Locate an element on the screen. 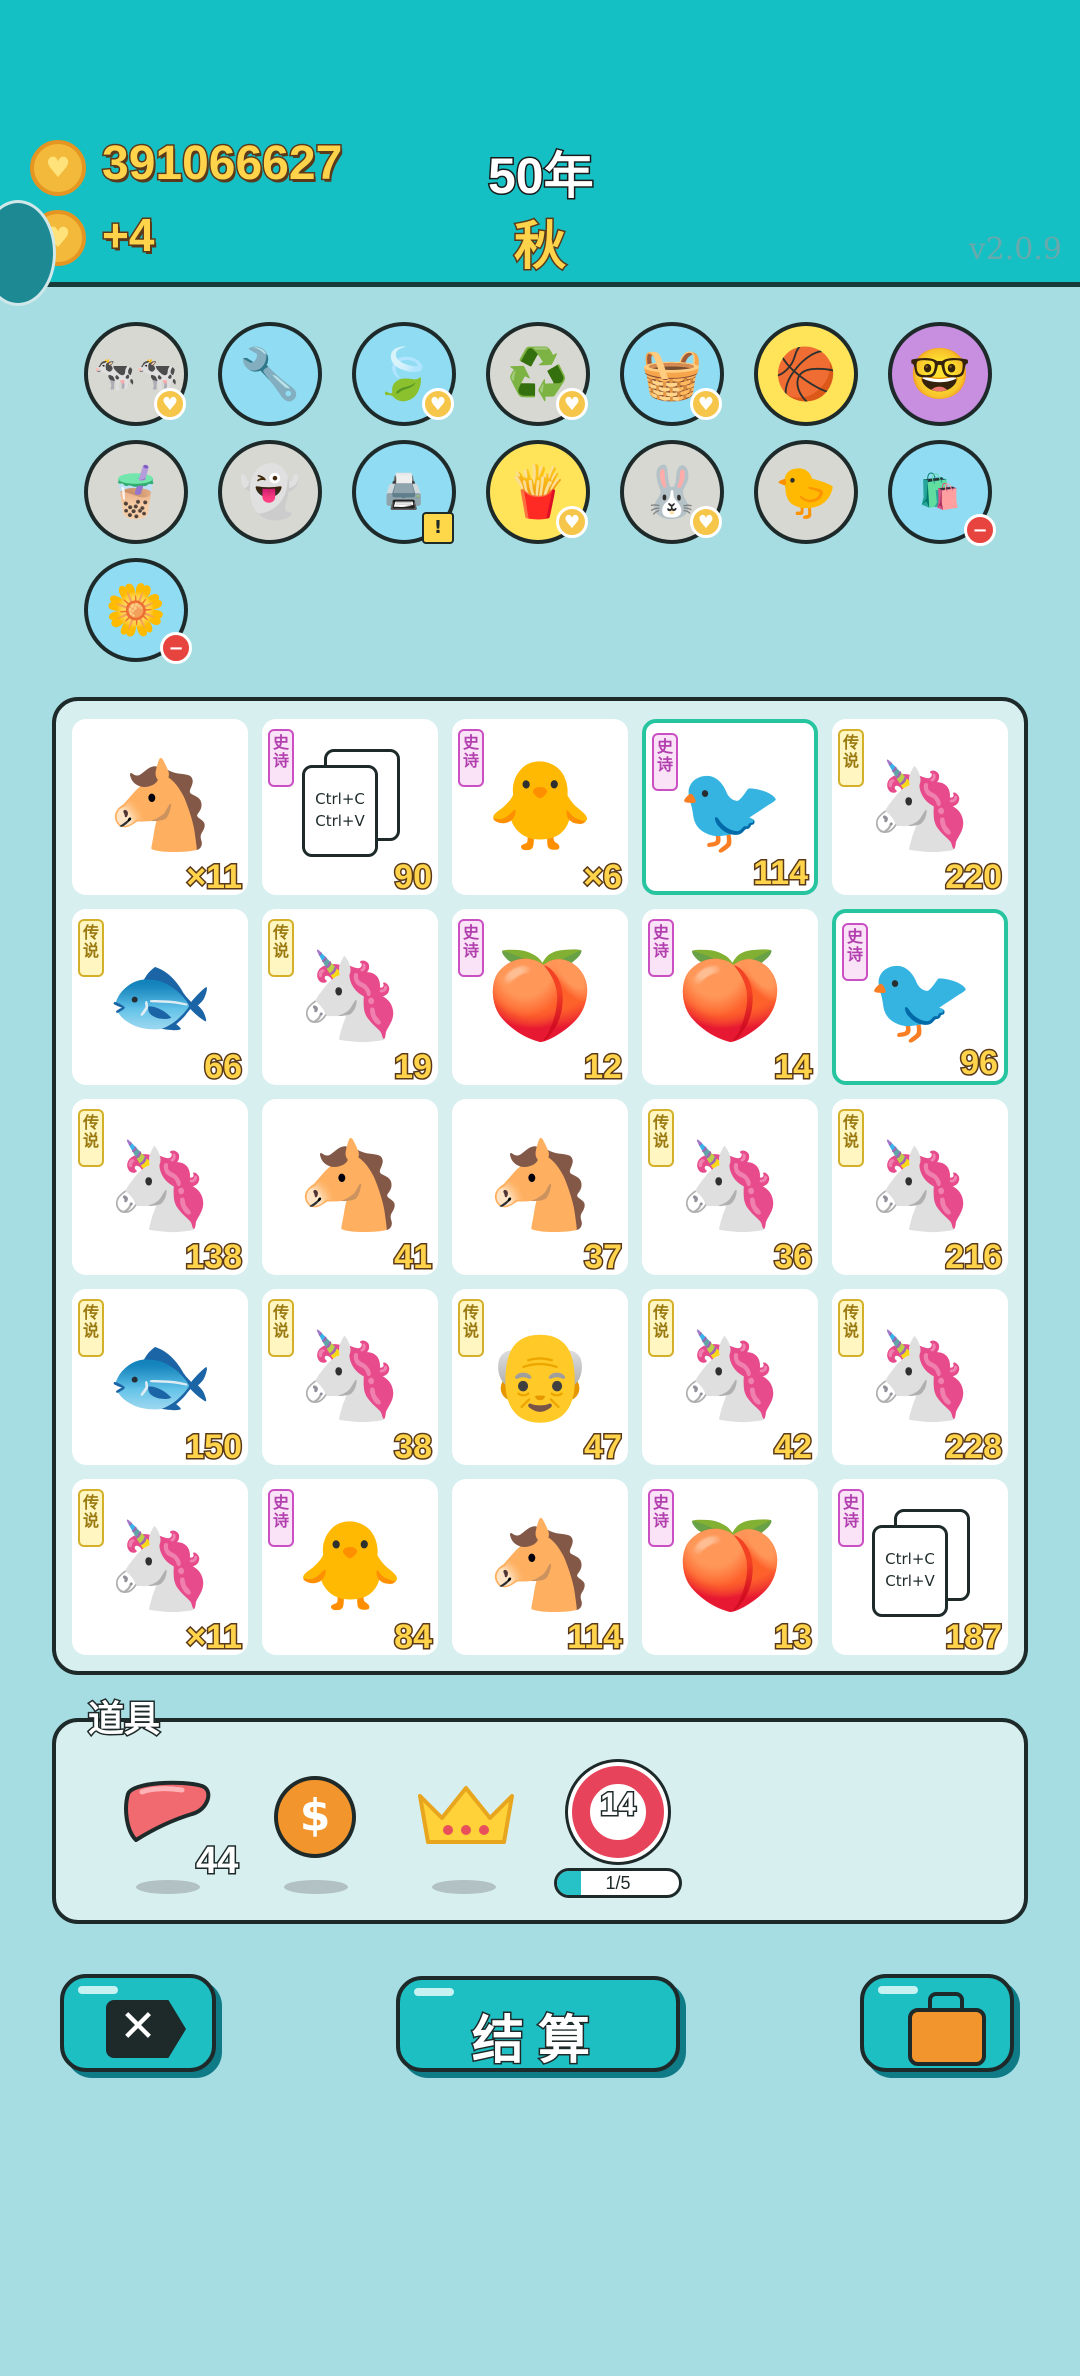 This screenshot has height=2376, width=1080. coin-icon is located at coordinates (58, 168).